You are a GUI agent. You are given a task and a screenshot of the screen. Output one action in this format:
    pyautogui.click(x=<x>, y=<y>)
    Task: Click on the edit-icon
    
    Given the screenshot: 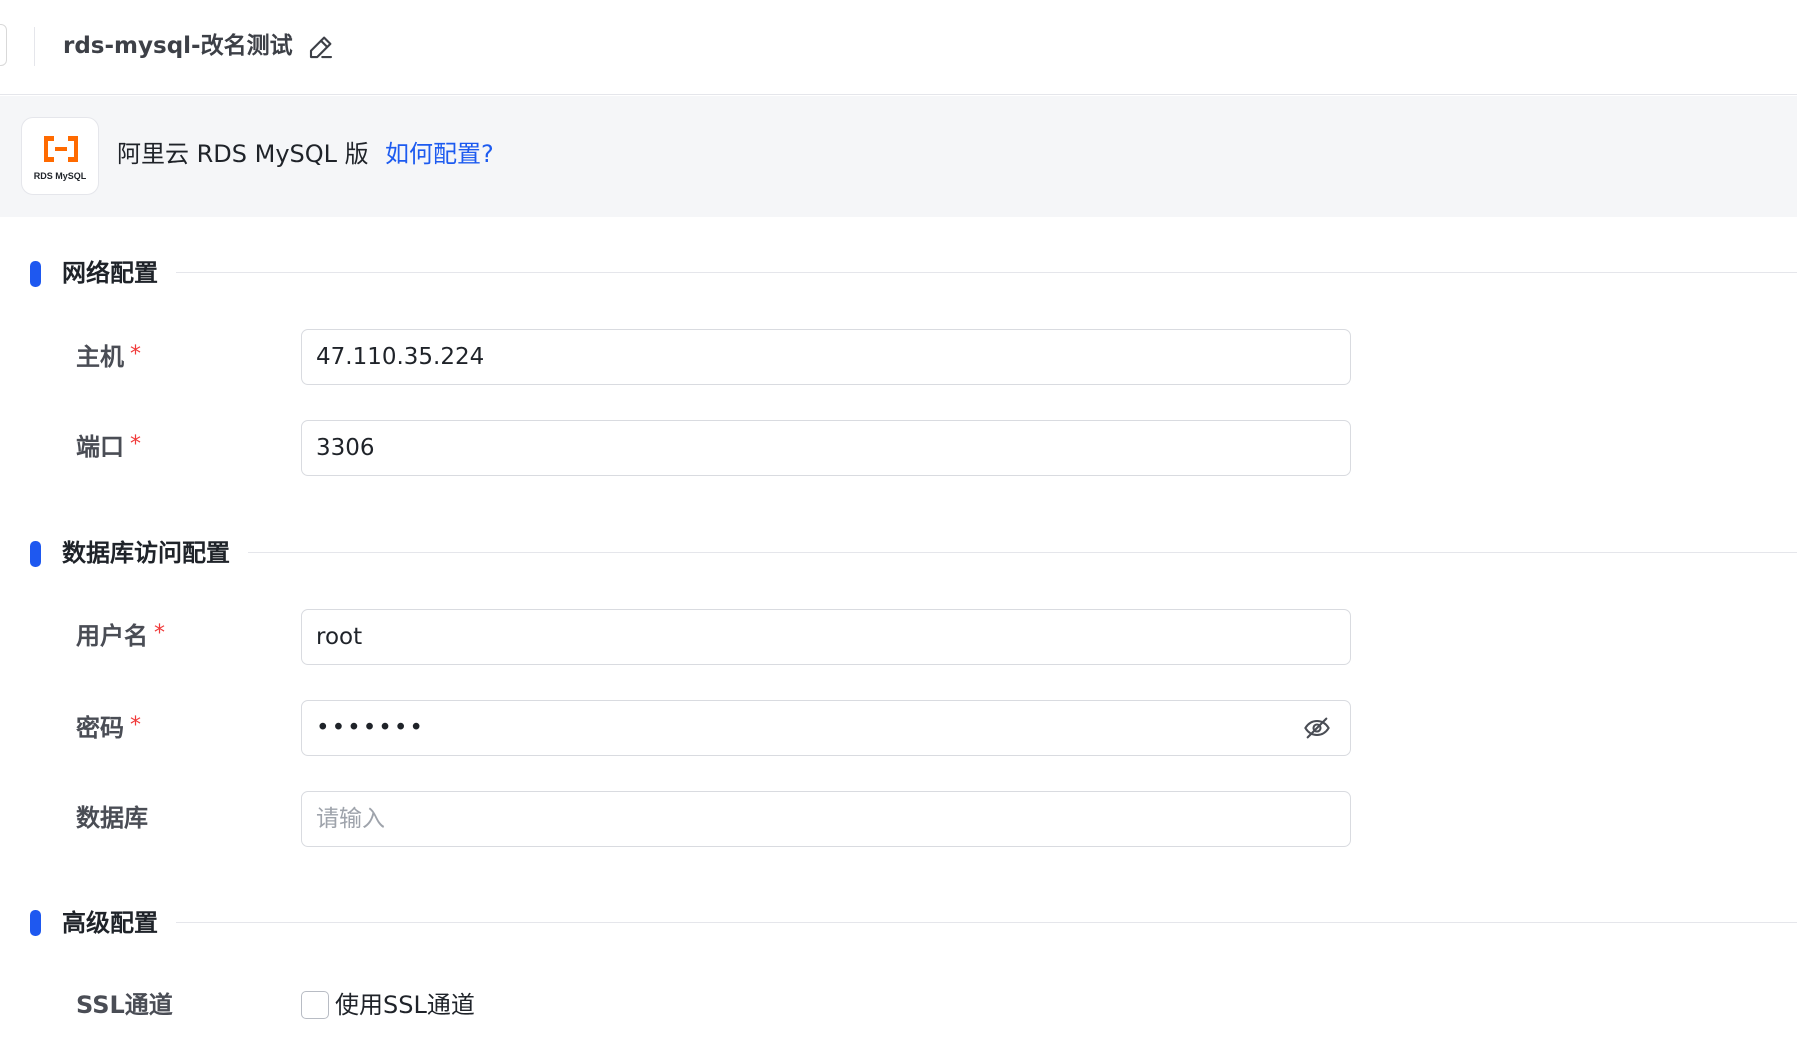 What is the action you would take?
    pyautogui.click(x=321, y=47)
    